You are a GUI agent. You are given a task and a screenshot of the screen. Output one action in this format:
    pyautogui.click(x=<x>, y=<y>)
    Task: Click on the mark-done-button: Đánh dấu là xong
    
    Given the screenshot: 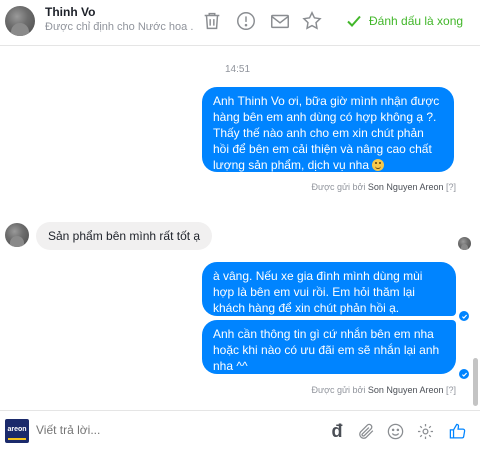 What is the action you would take?
    pyautogui.click(x=404, y=21)
    